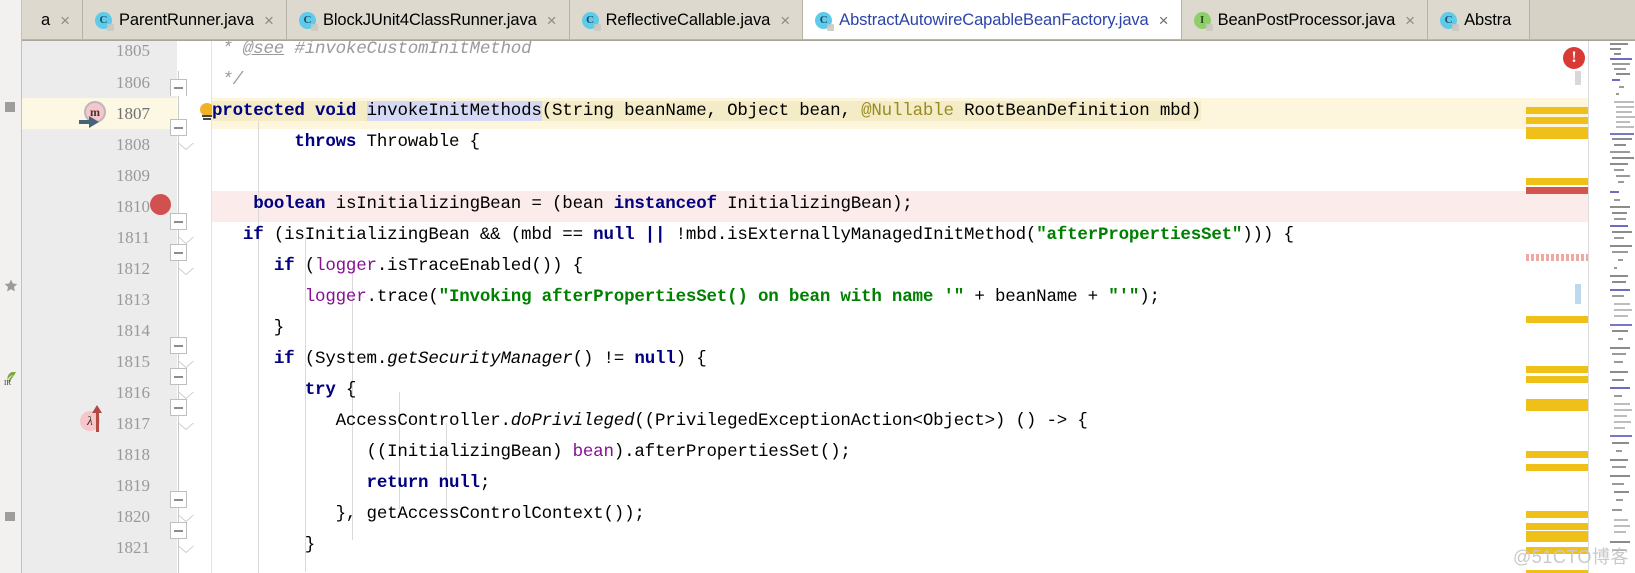  I want to click on error-stripe, so click(1557, 190).